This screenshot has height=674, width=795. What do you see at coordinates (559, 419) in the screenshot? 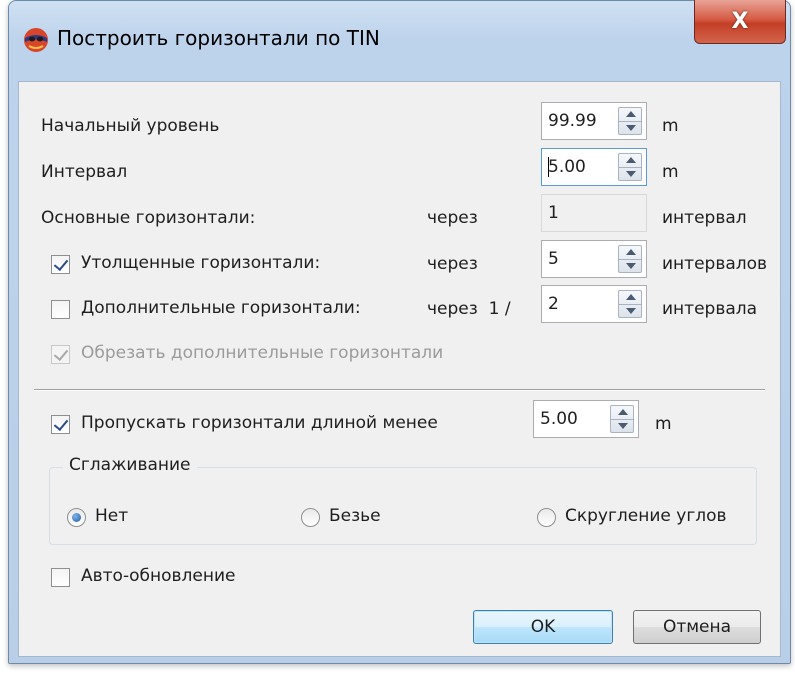
I see `skip-short-value: 5.00` at bounding box center [559, 419].